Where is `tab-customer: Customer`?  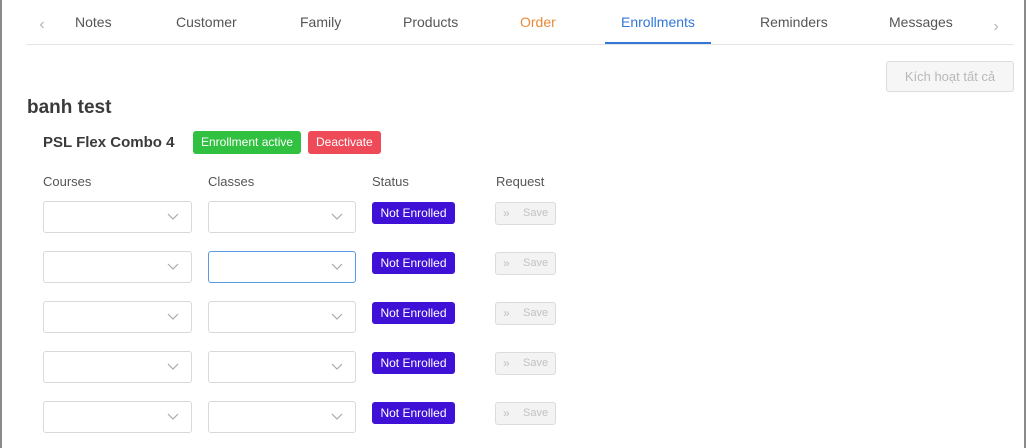
tab-customer: Customer is located at coordinates (206, 29).